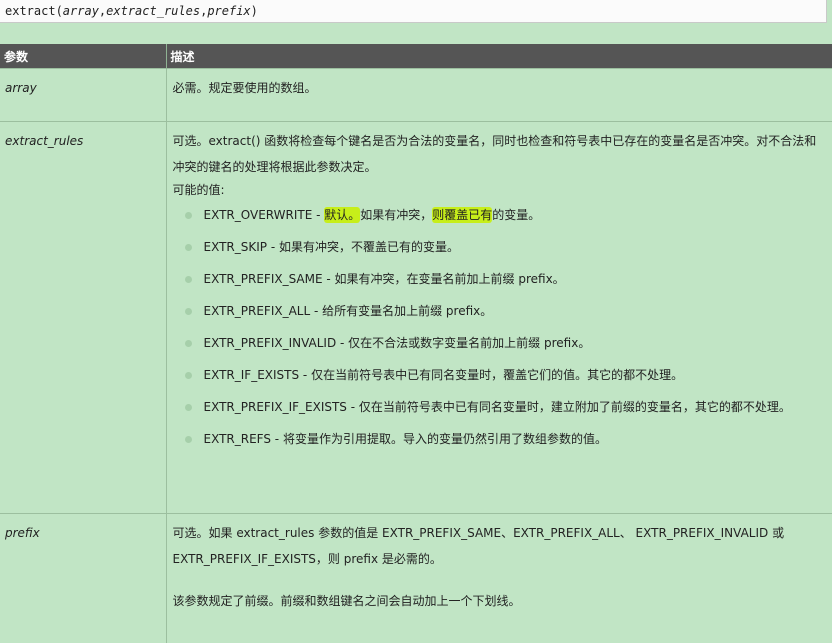 This screenshot has height=643, width=832. I want to click on header-param: 参数, so click(83, 56).